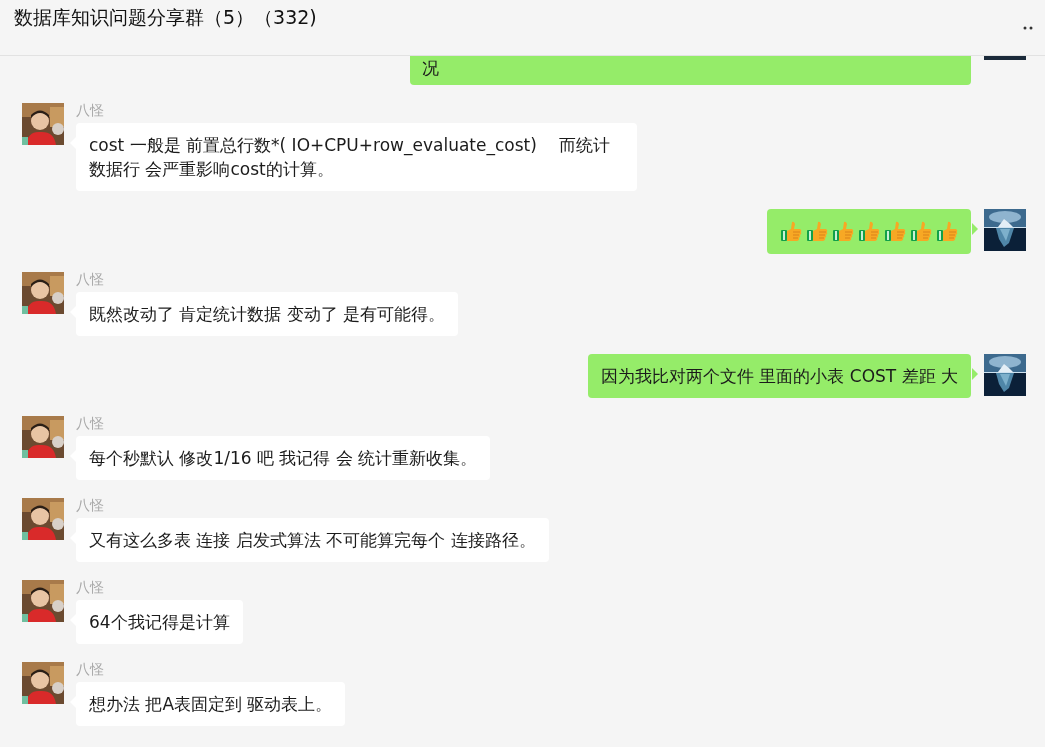 The width and height of the screenshot is (1045, 747). Describe the element at coordinates (211, 704) in the screenshot. I see `message-bubble: 想办法 把A表固定到 驱动表上。` at that location.